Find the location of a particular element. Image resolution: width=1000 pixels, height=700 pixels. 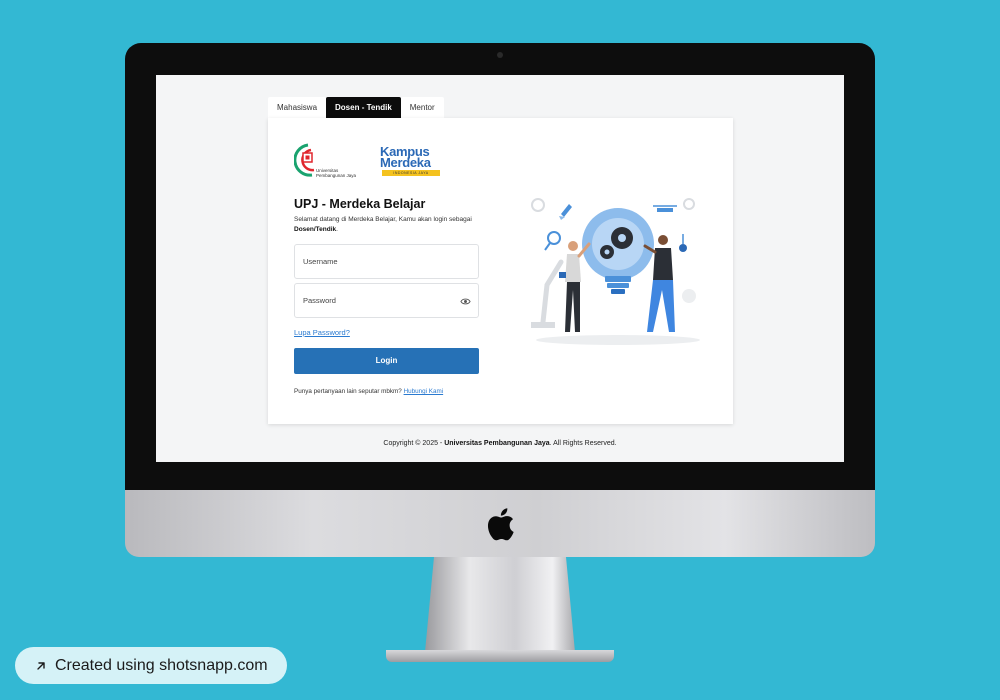

welcome-text-end: . is located at coordinates (337, 229).